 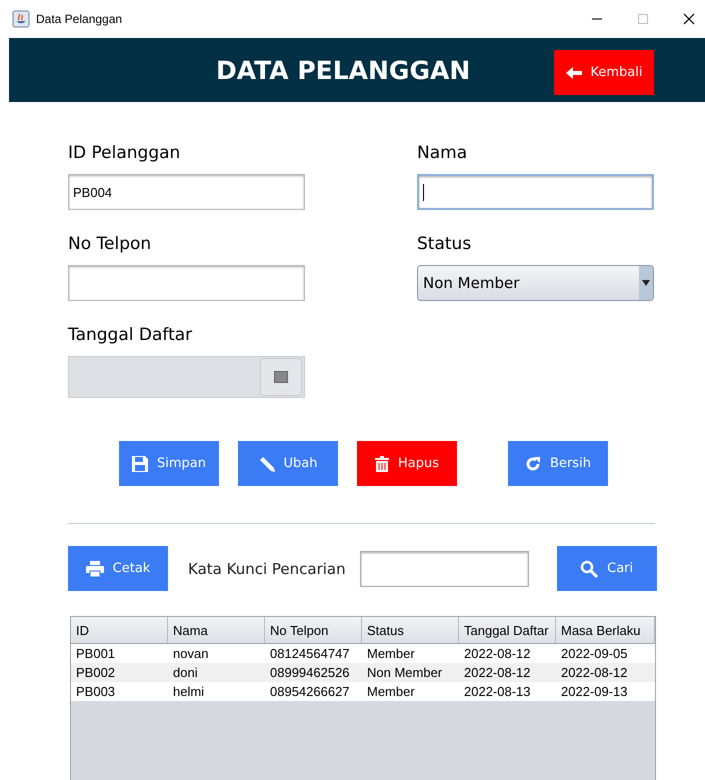 What do you see at coordinates (189, 692) in the screenshot?
I see `table-cell-text: helmi` at bounding box center [189, 692].